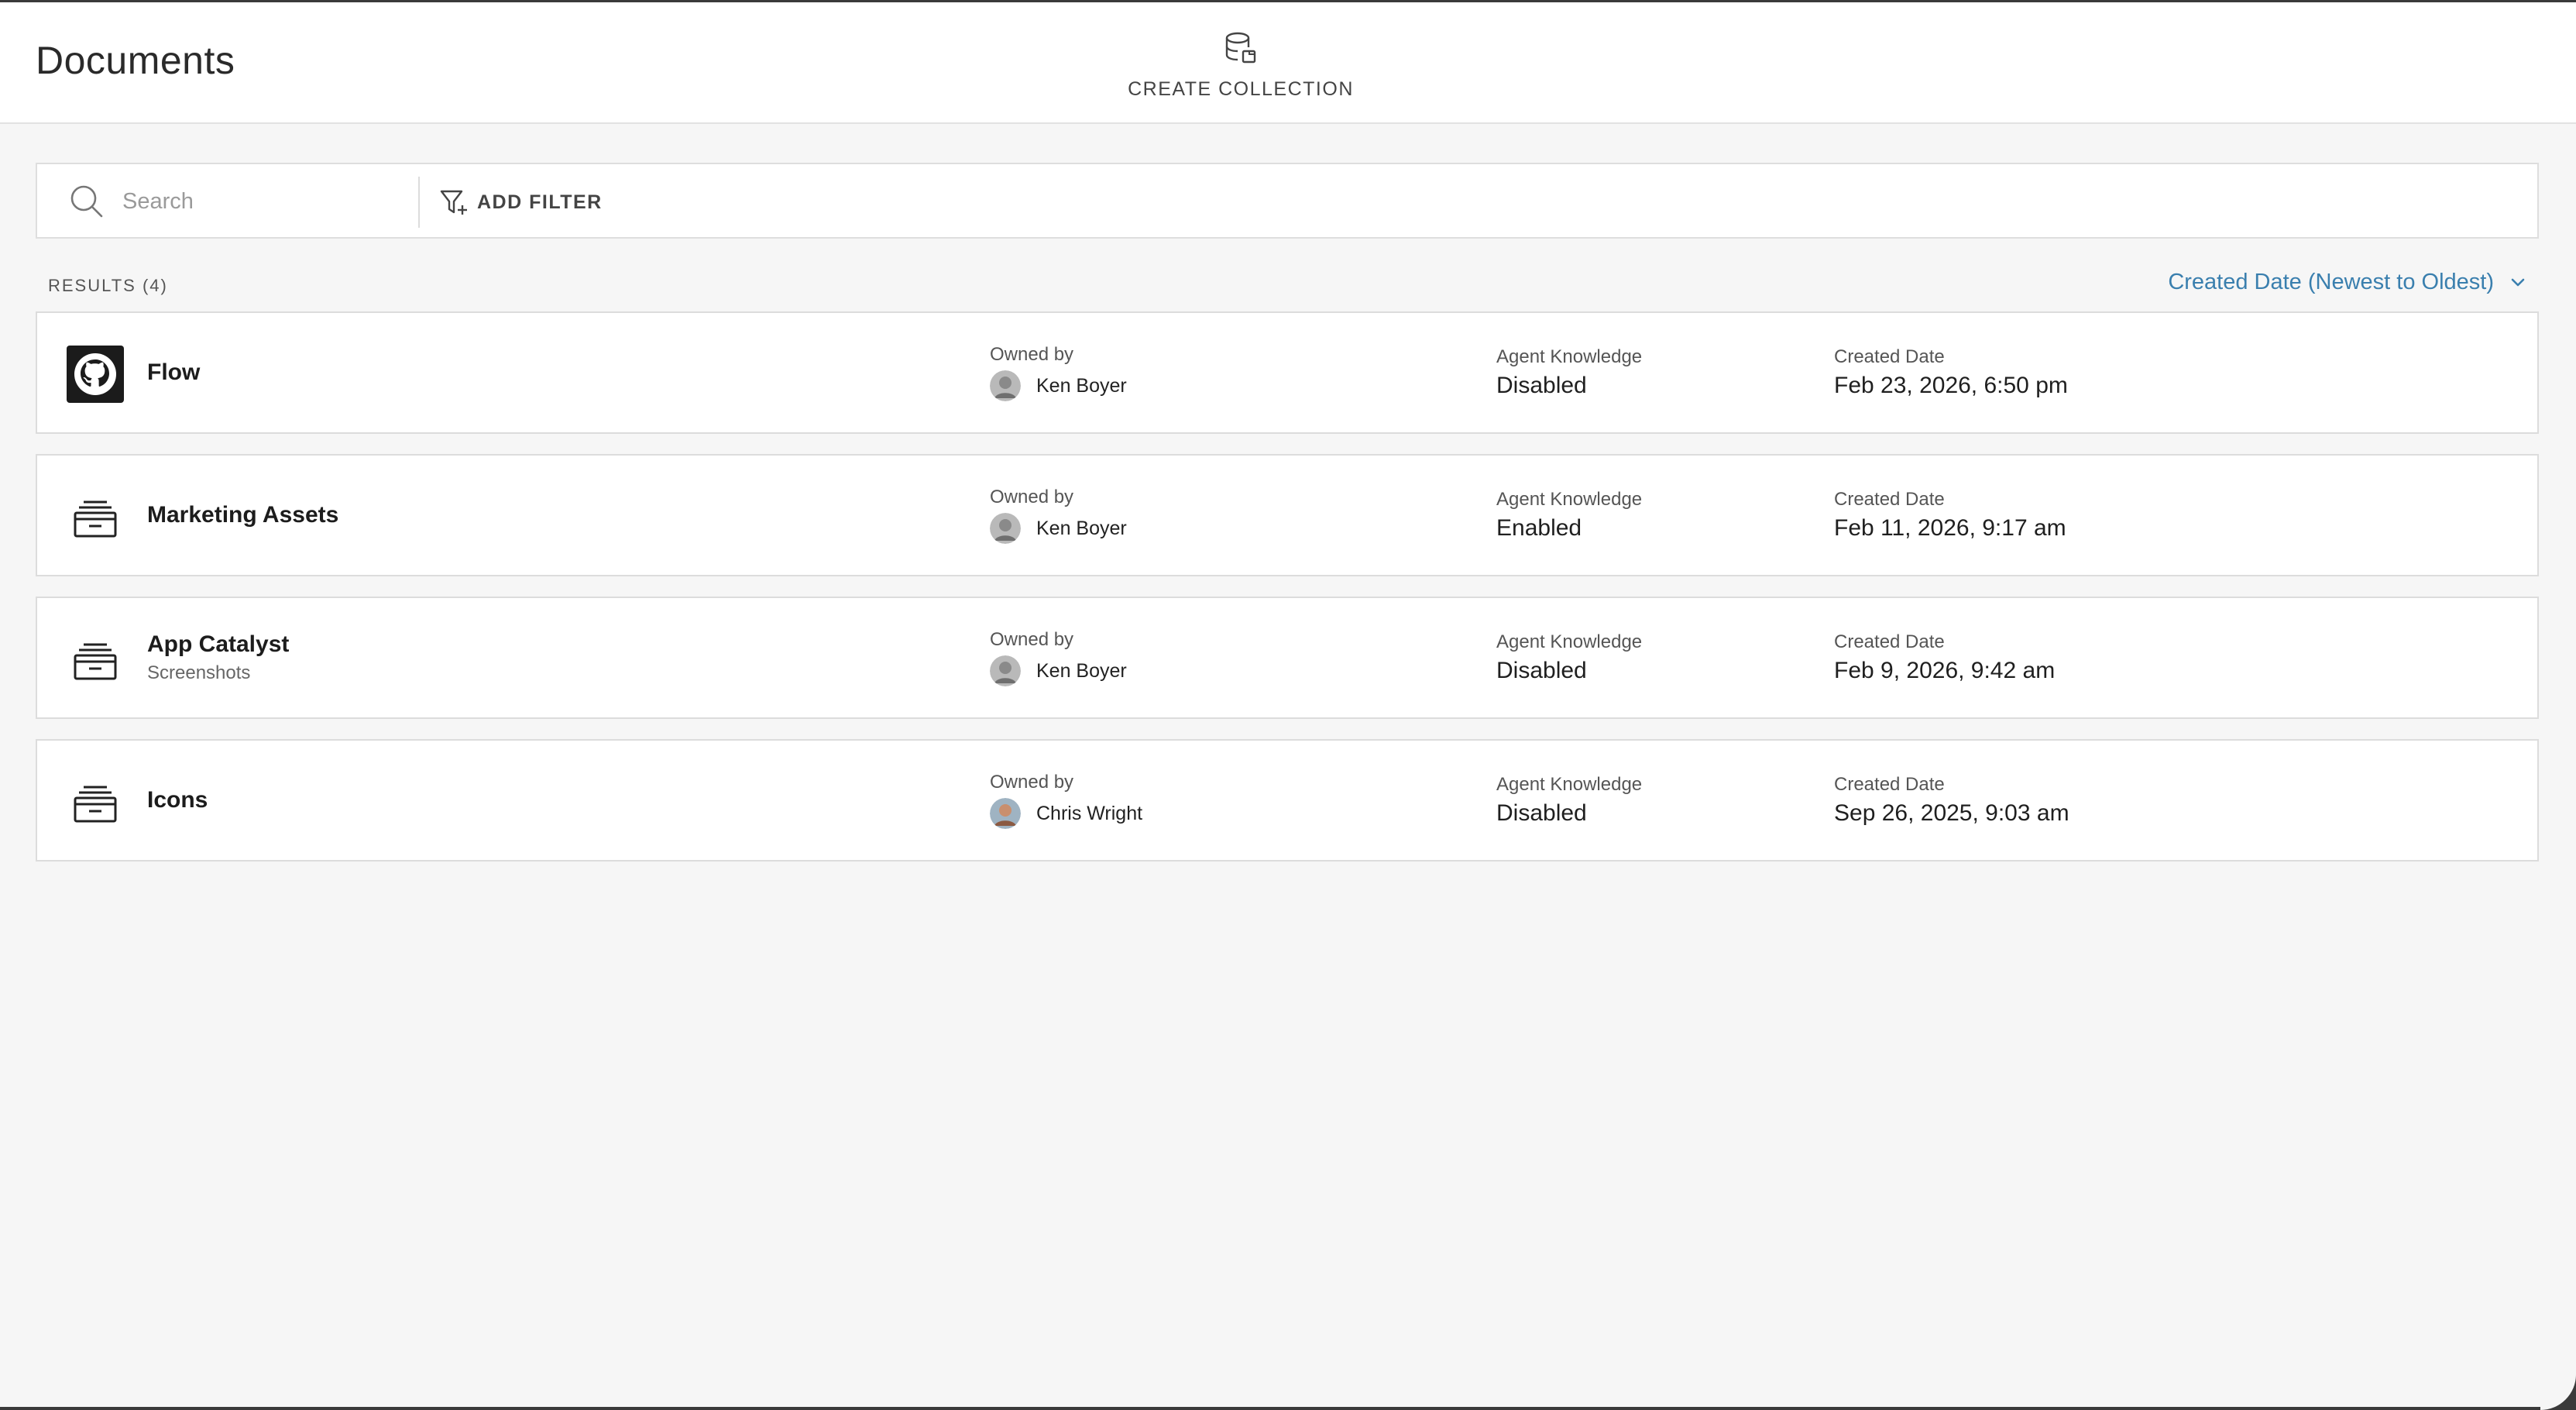 The image size is (2576, 1410). What do you see at coordinates (269, 202) in the screenshot?
I see `search-input` at bounding box center [269, 202].